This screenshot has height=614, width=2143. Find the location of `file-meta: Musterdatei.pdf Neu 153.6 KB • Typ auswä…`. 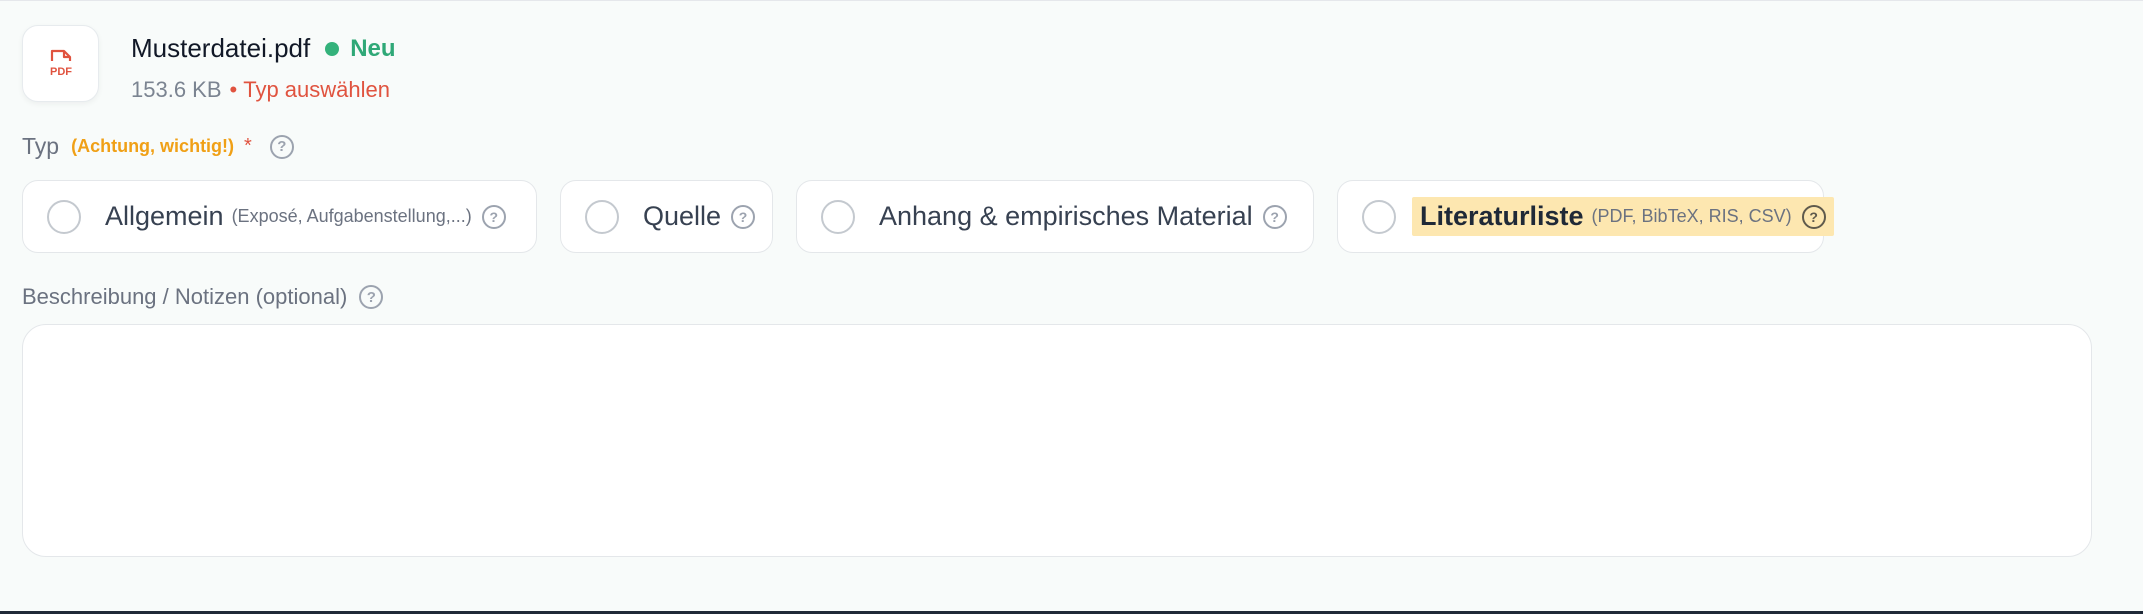

file-meta: Musterdatei.pdf Neu 153.6 KB • Typ auswä… is located at coordinates (263, 64).